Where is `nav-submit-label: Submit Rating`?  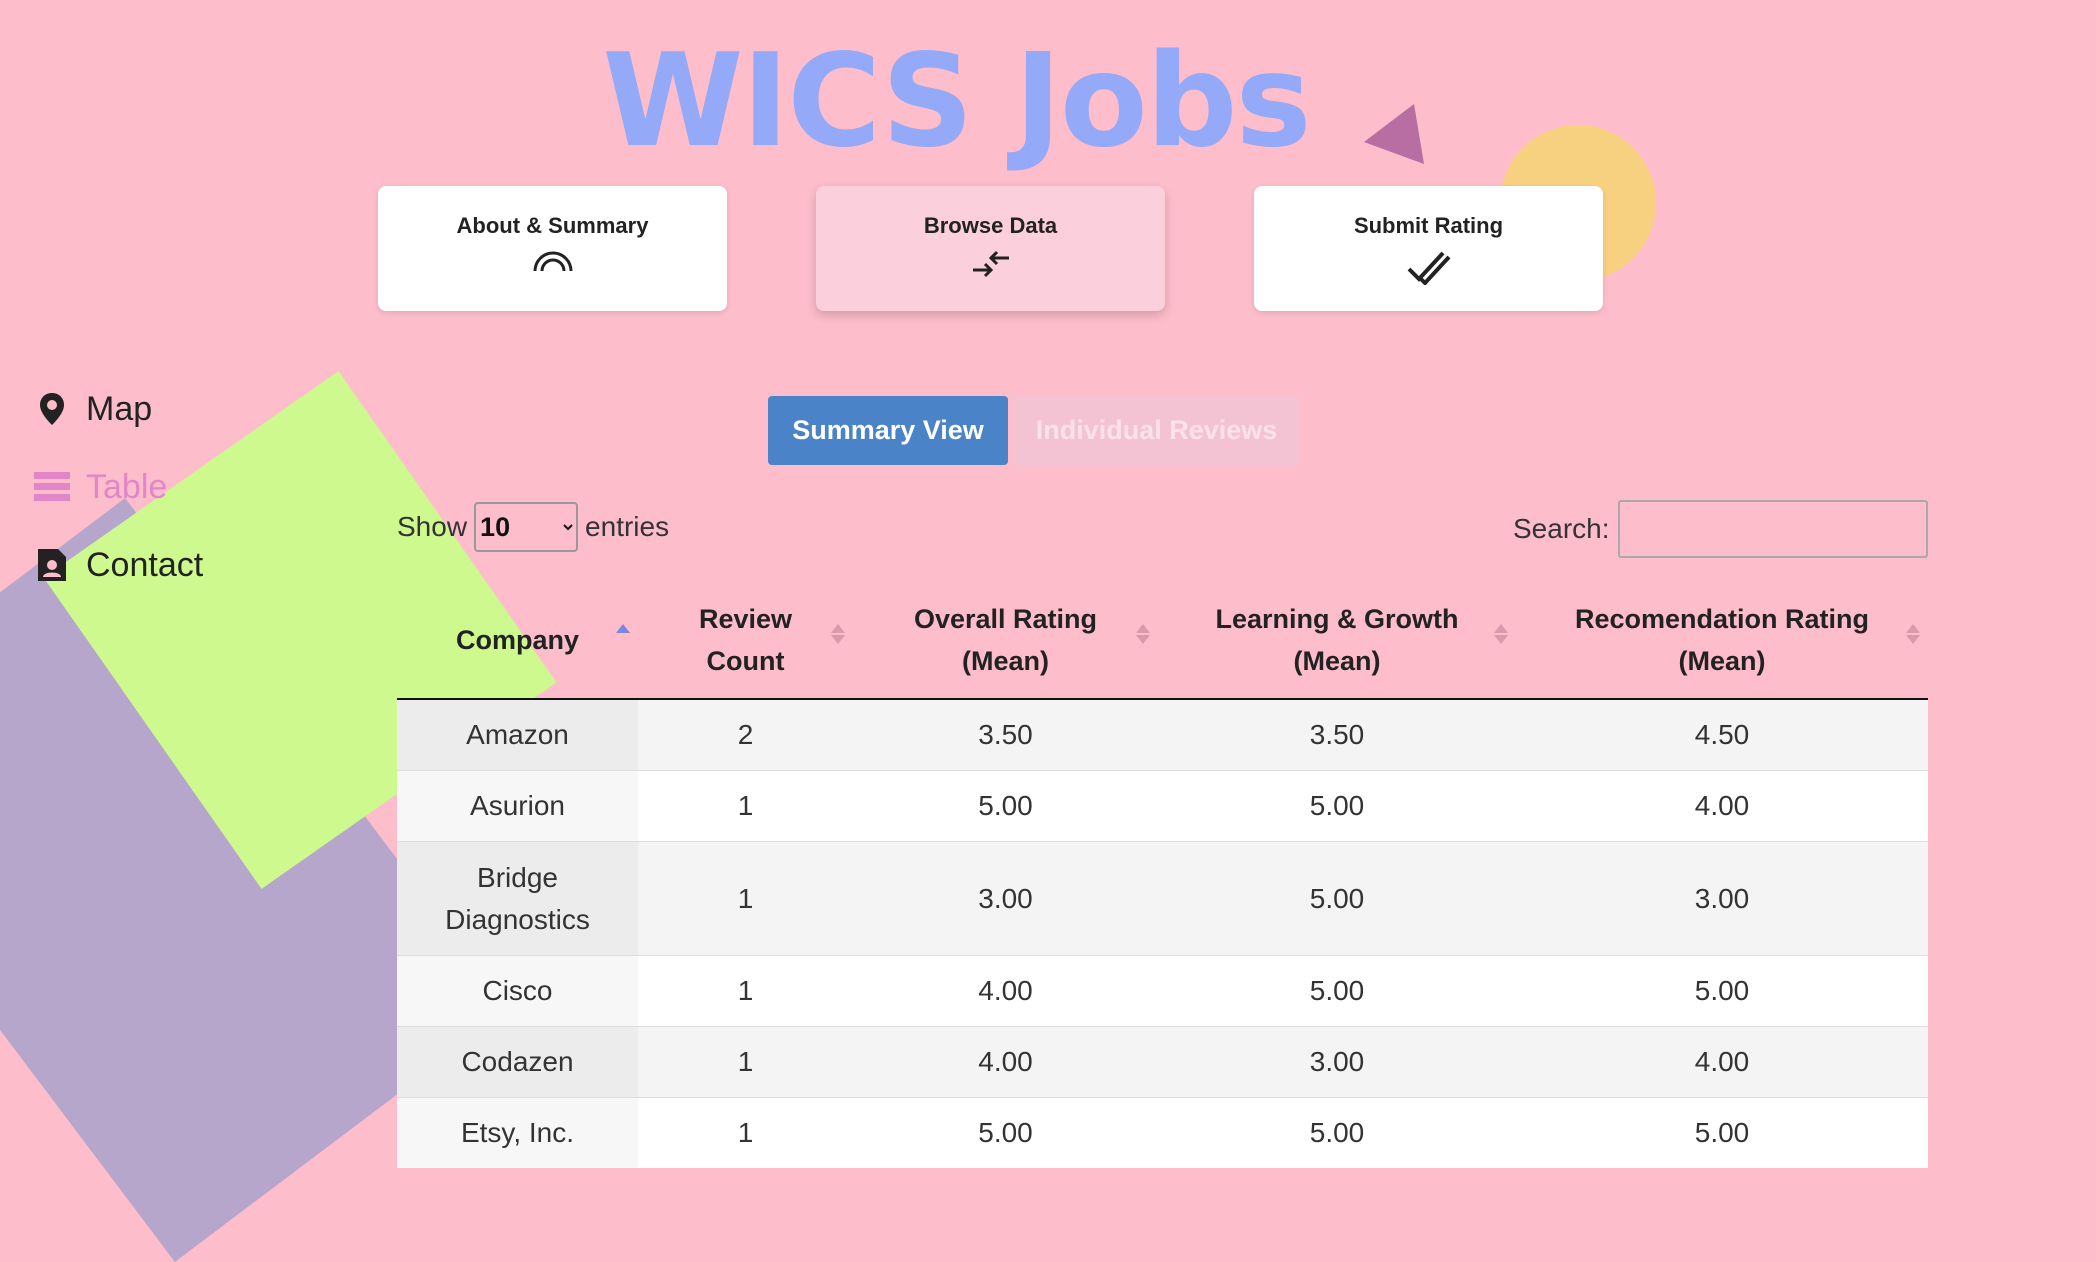
nav-submit-label: Submit Rating is located at coordinates (1428, 225).